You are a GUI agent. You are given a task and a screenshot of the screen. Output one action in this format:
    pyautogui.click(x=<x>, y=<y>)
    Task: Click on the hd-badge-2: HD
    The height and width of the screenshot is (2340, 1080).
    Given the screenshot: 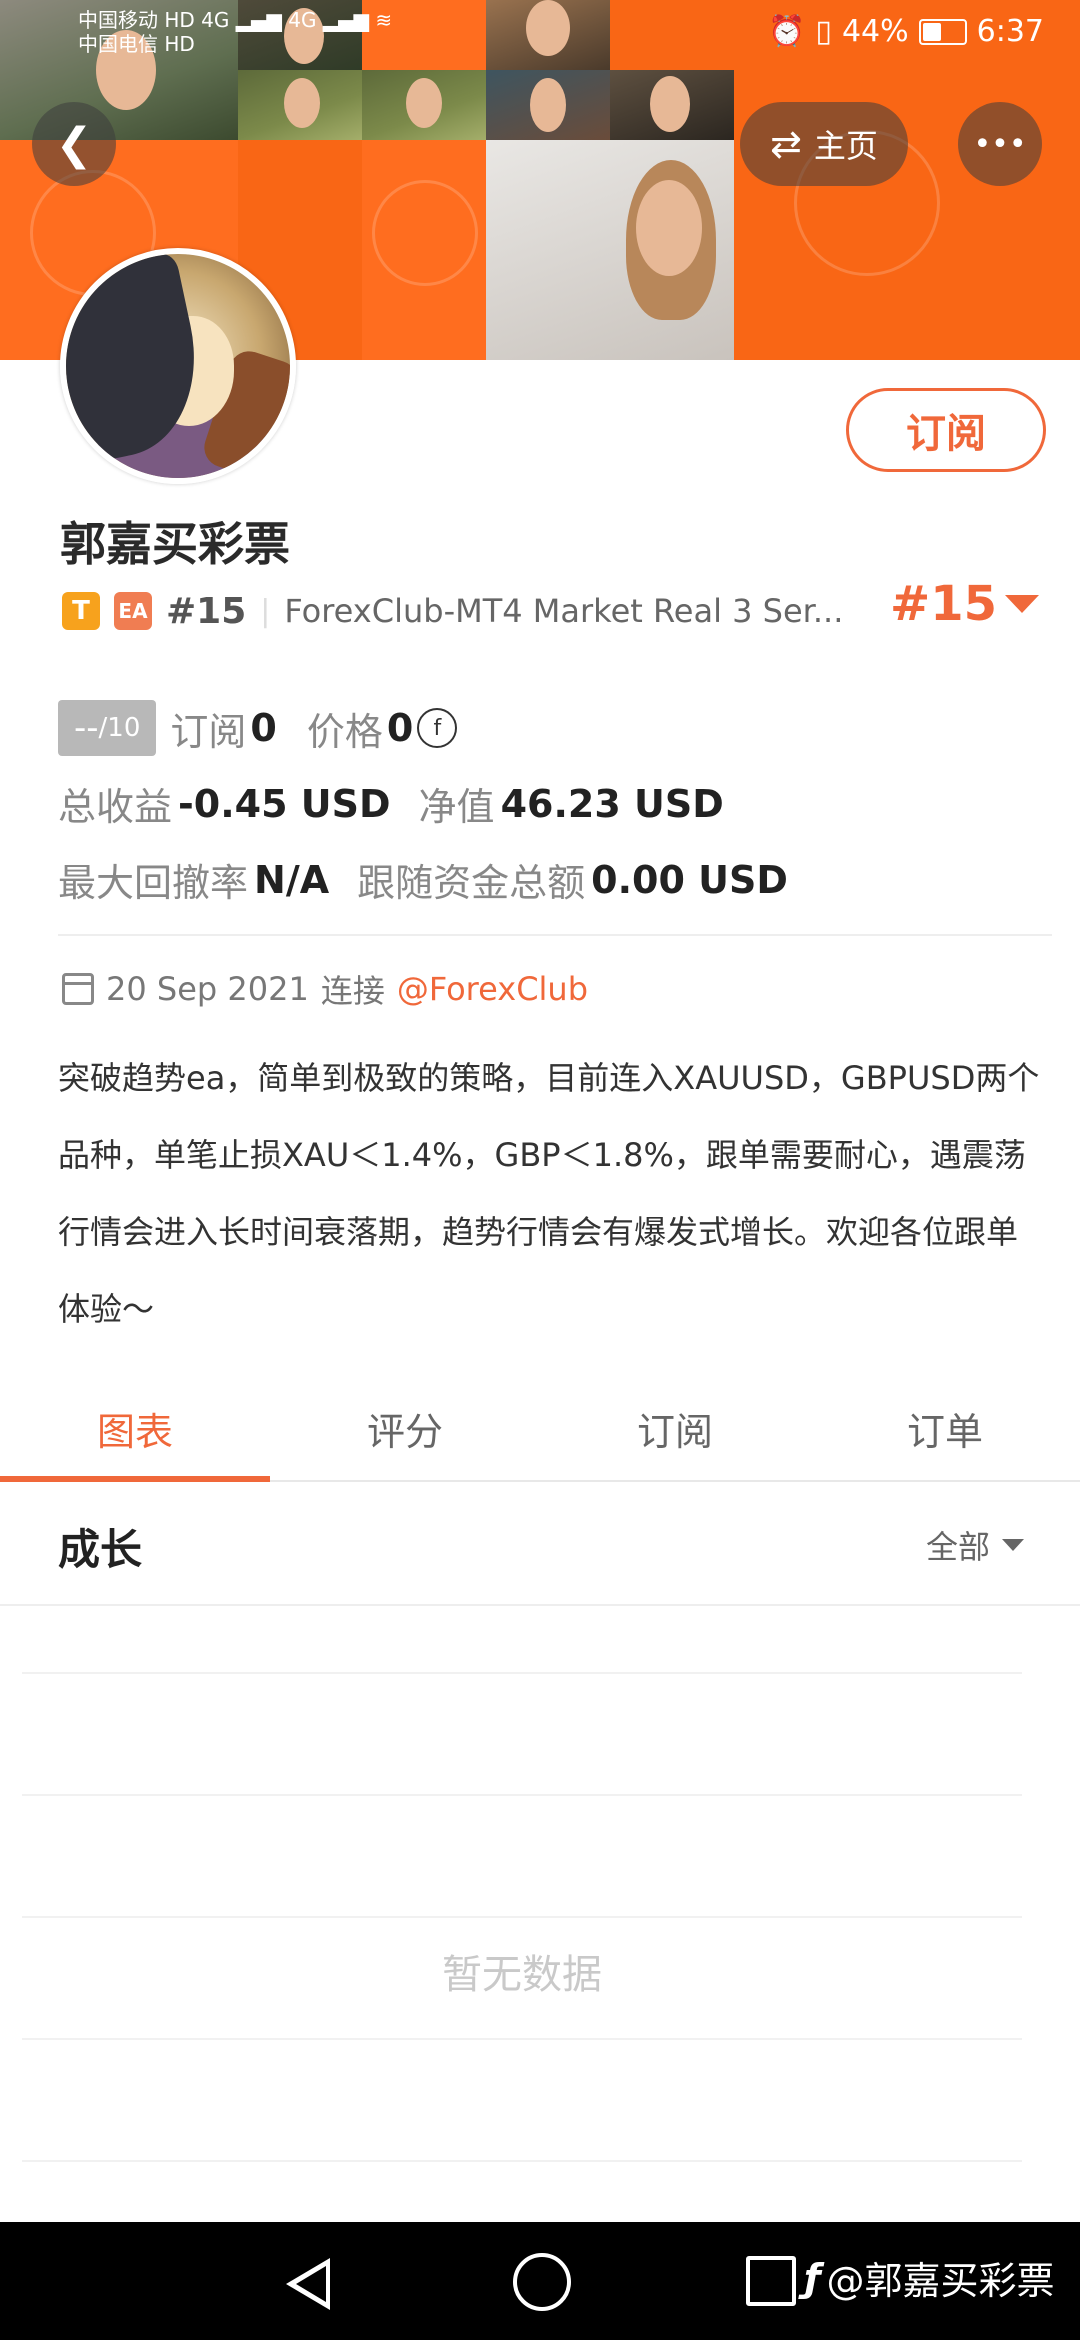 What is the action you would take?
    pyautogui.click(x=179, y=44)
    